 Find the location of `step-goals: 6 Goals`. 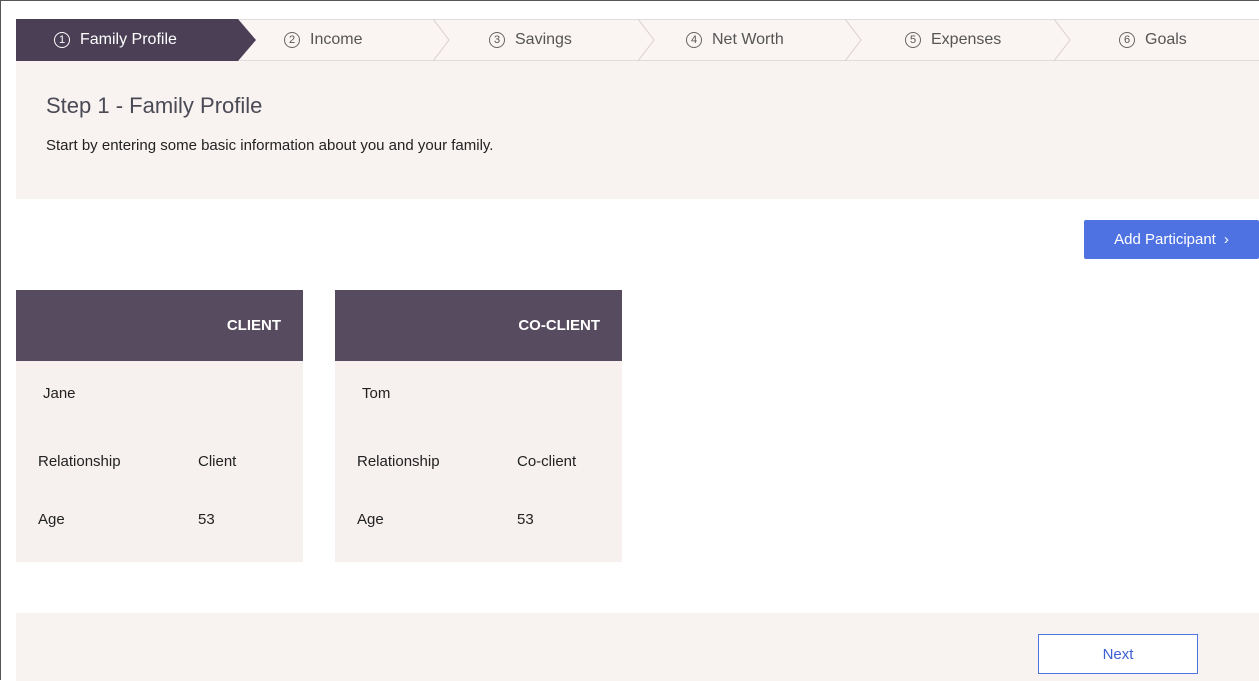

step-goals: 6 Goals is located at coordinates (1182, 40).